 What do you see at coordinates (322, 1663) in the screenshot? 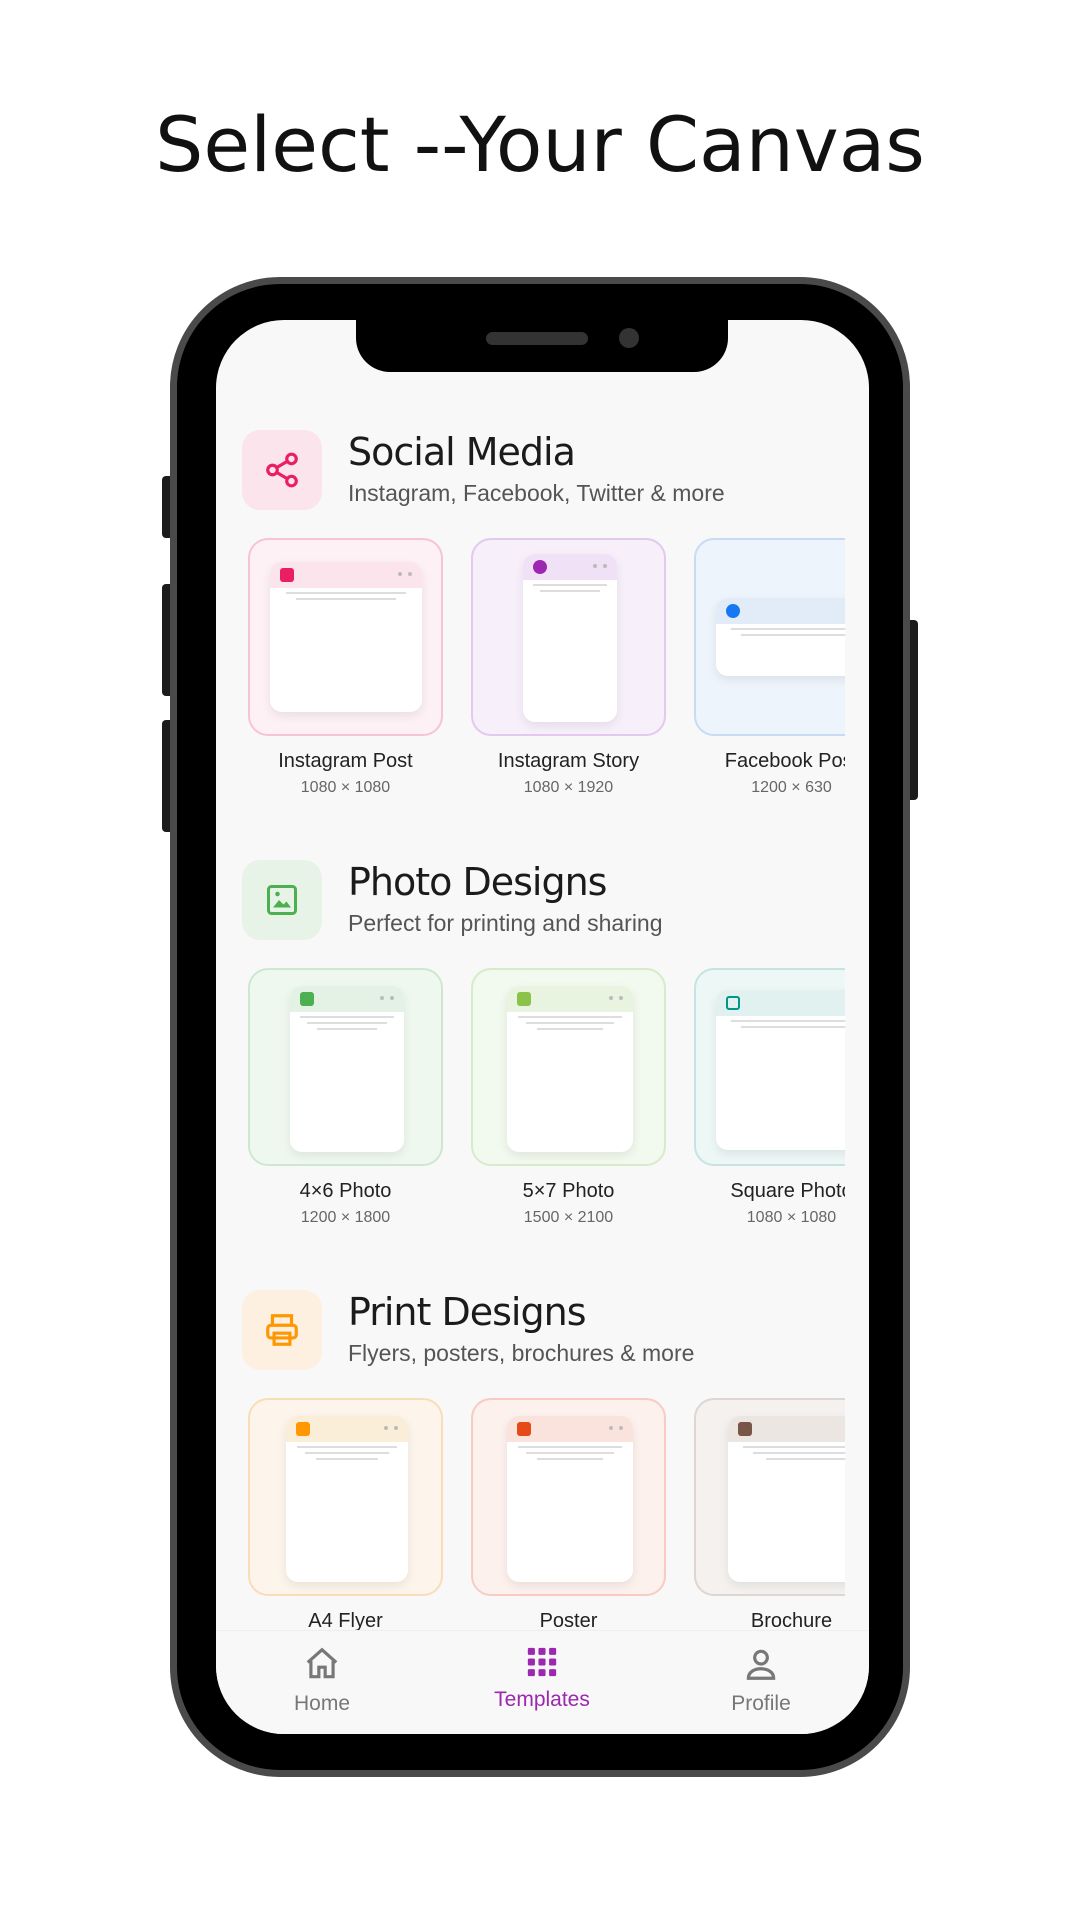
I see `home-icon` at bounding box center [322, 1663].